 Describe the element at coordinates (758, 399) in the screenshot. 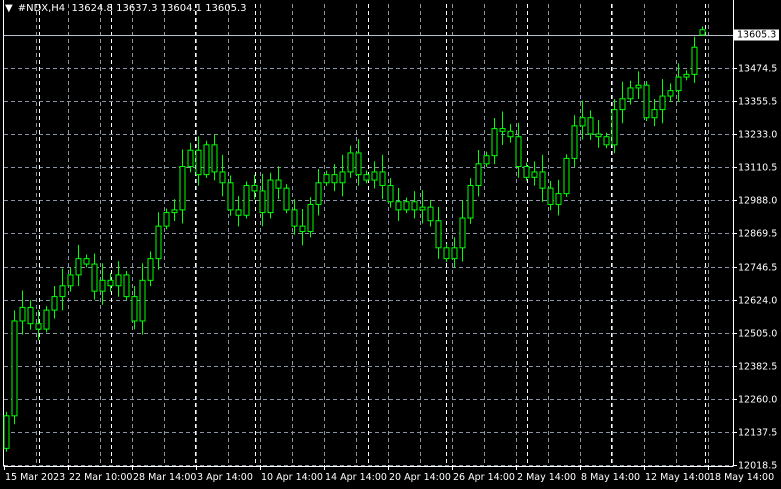

I see `price-axis-label: 12260.0` at that location.